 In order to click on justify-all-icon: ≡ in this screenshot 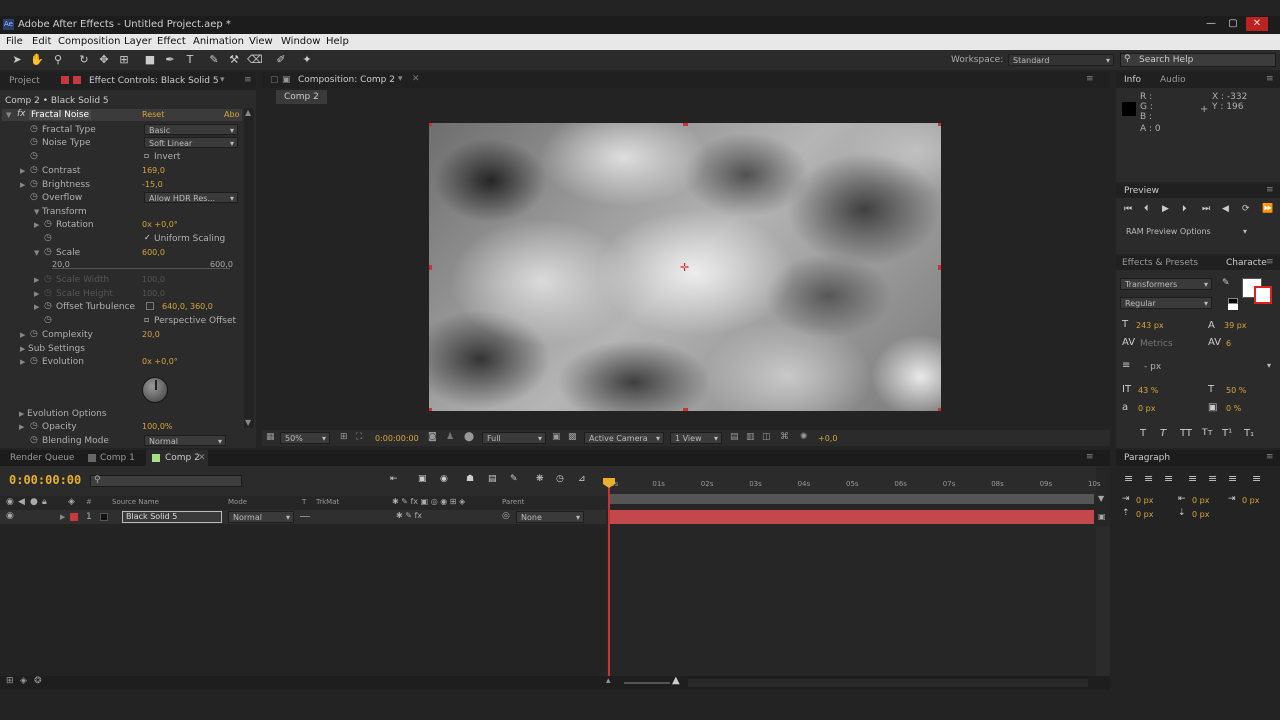, I will do `click(1256, 478)`.